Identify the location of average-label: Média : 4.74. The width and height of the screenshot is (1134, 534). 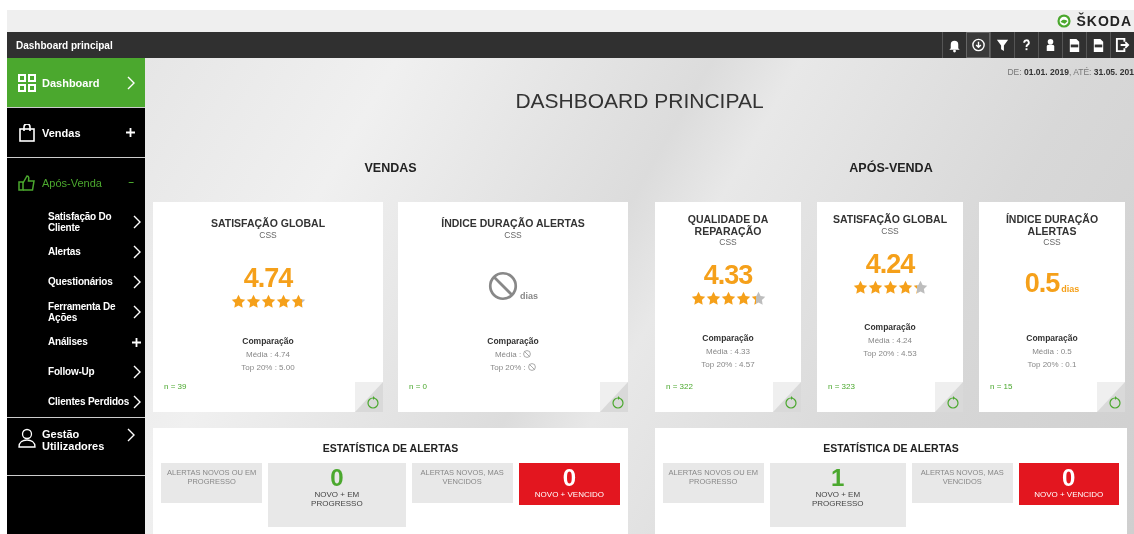
(268, 354).